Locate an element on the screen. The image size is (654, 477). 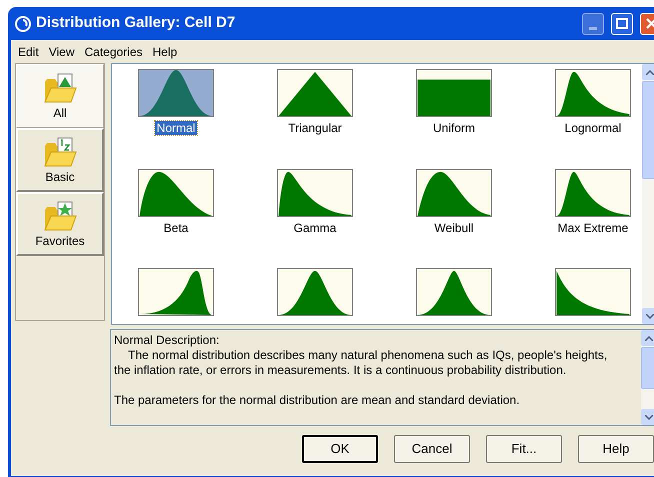
category-label: Basic is located at coordinates (60, 177).